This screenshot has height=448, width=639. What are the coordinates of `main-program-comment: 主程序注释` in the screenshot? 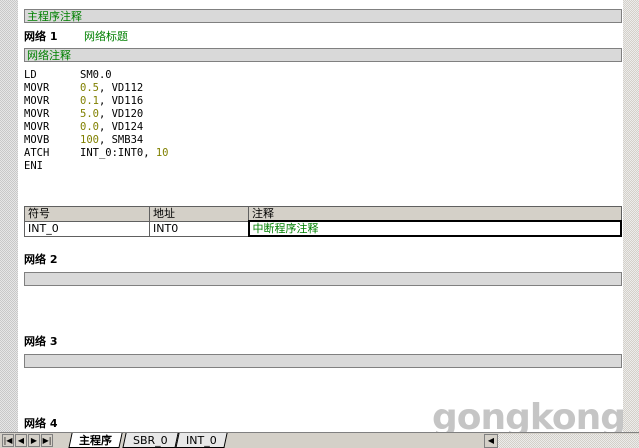 It's located at (323, 16).